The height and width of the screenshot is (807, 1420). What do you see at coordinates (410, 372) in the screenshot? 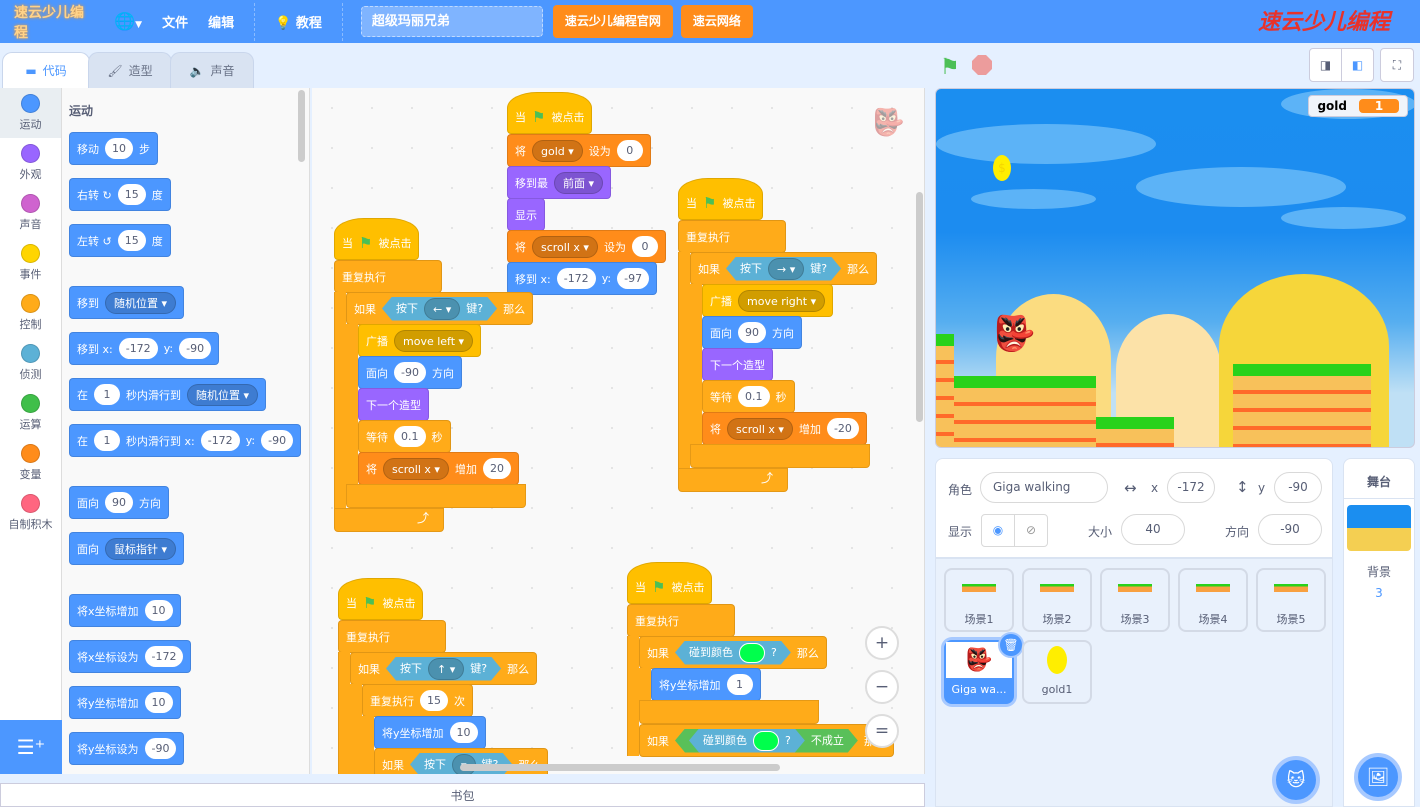
I see `stack-block: 面向 -90 方向` at bounding box center [410, 372].